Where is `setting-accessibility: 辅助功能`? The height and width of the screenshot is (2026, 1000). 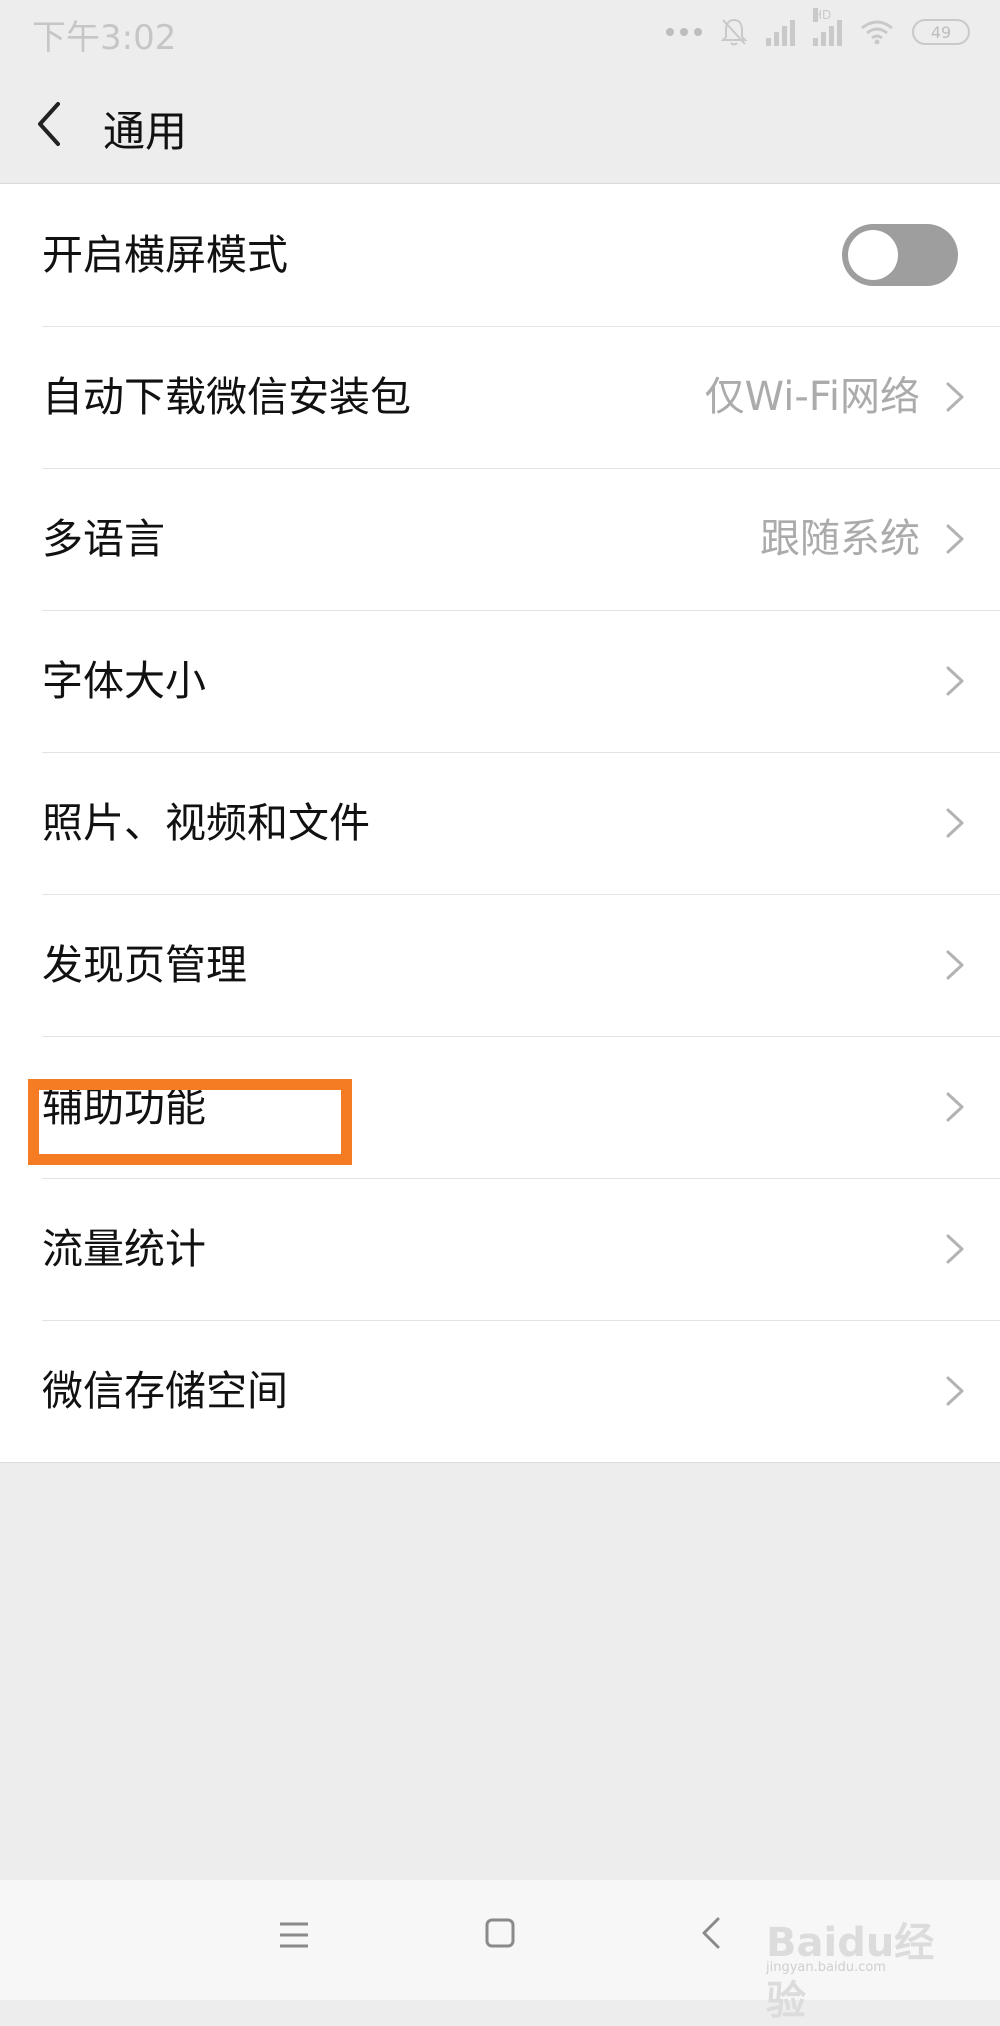 setting-accessibility: 辅助功能 is located at coordinates (500, 1107).